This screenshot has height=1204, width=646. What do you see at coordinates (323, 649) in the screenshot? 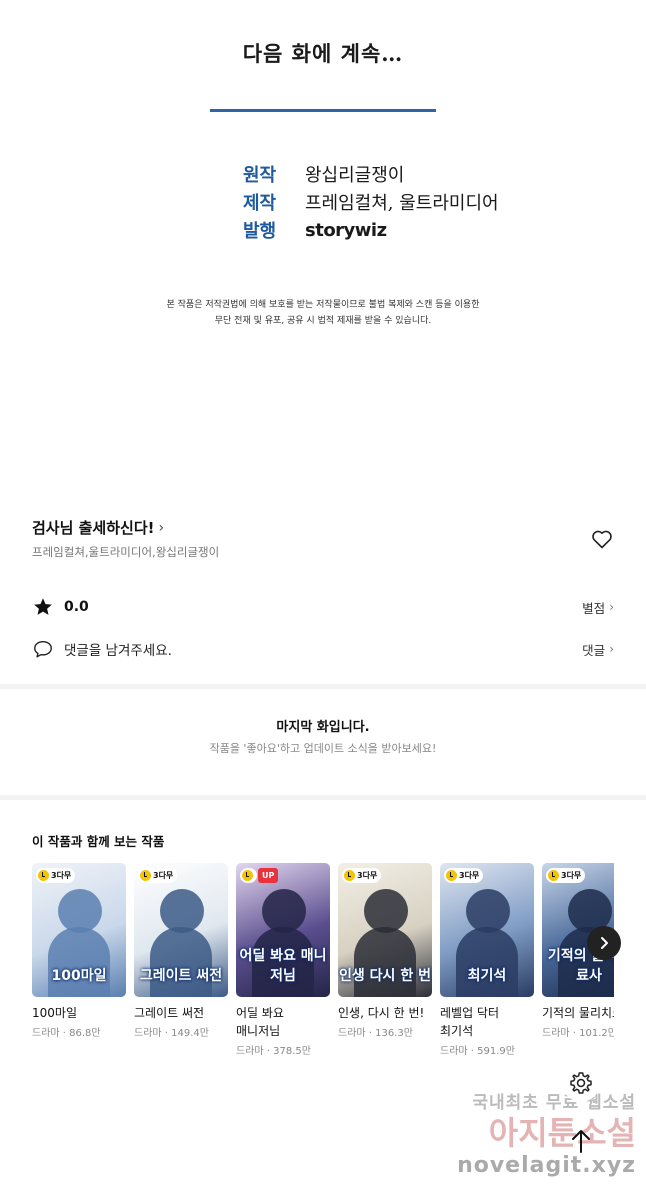
I see `comment-row: 댓글을 남겨주세요. 댓글 ›` at bounding box center [323, 649].